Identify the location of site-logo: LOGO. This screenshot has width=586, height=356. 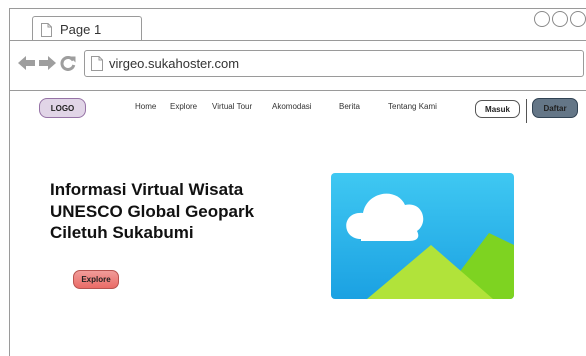
(62, 108).